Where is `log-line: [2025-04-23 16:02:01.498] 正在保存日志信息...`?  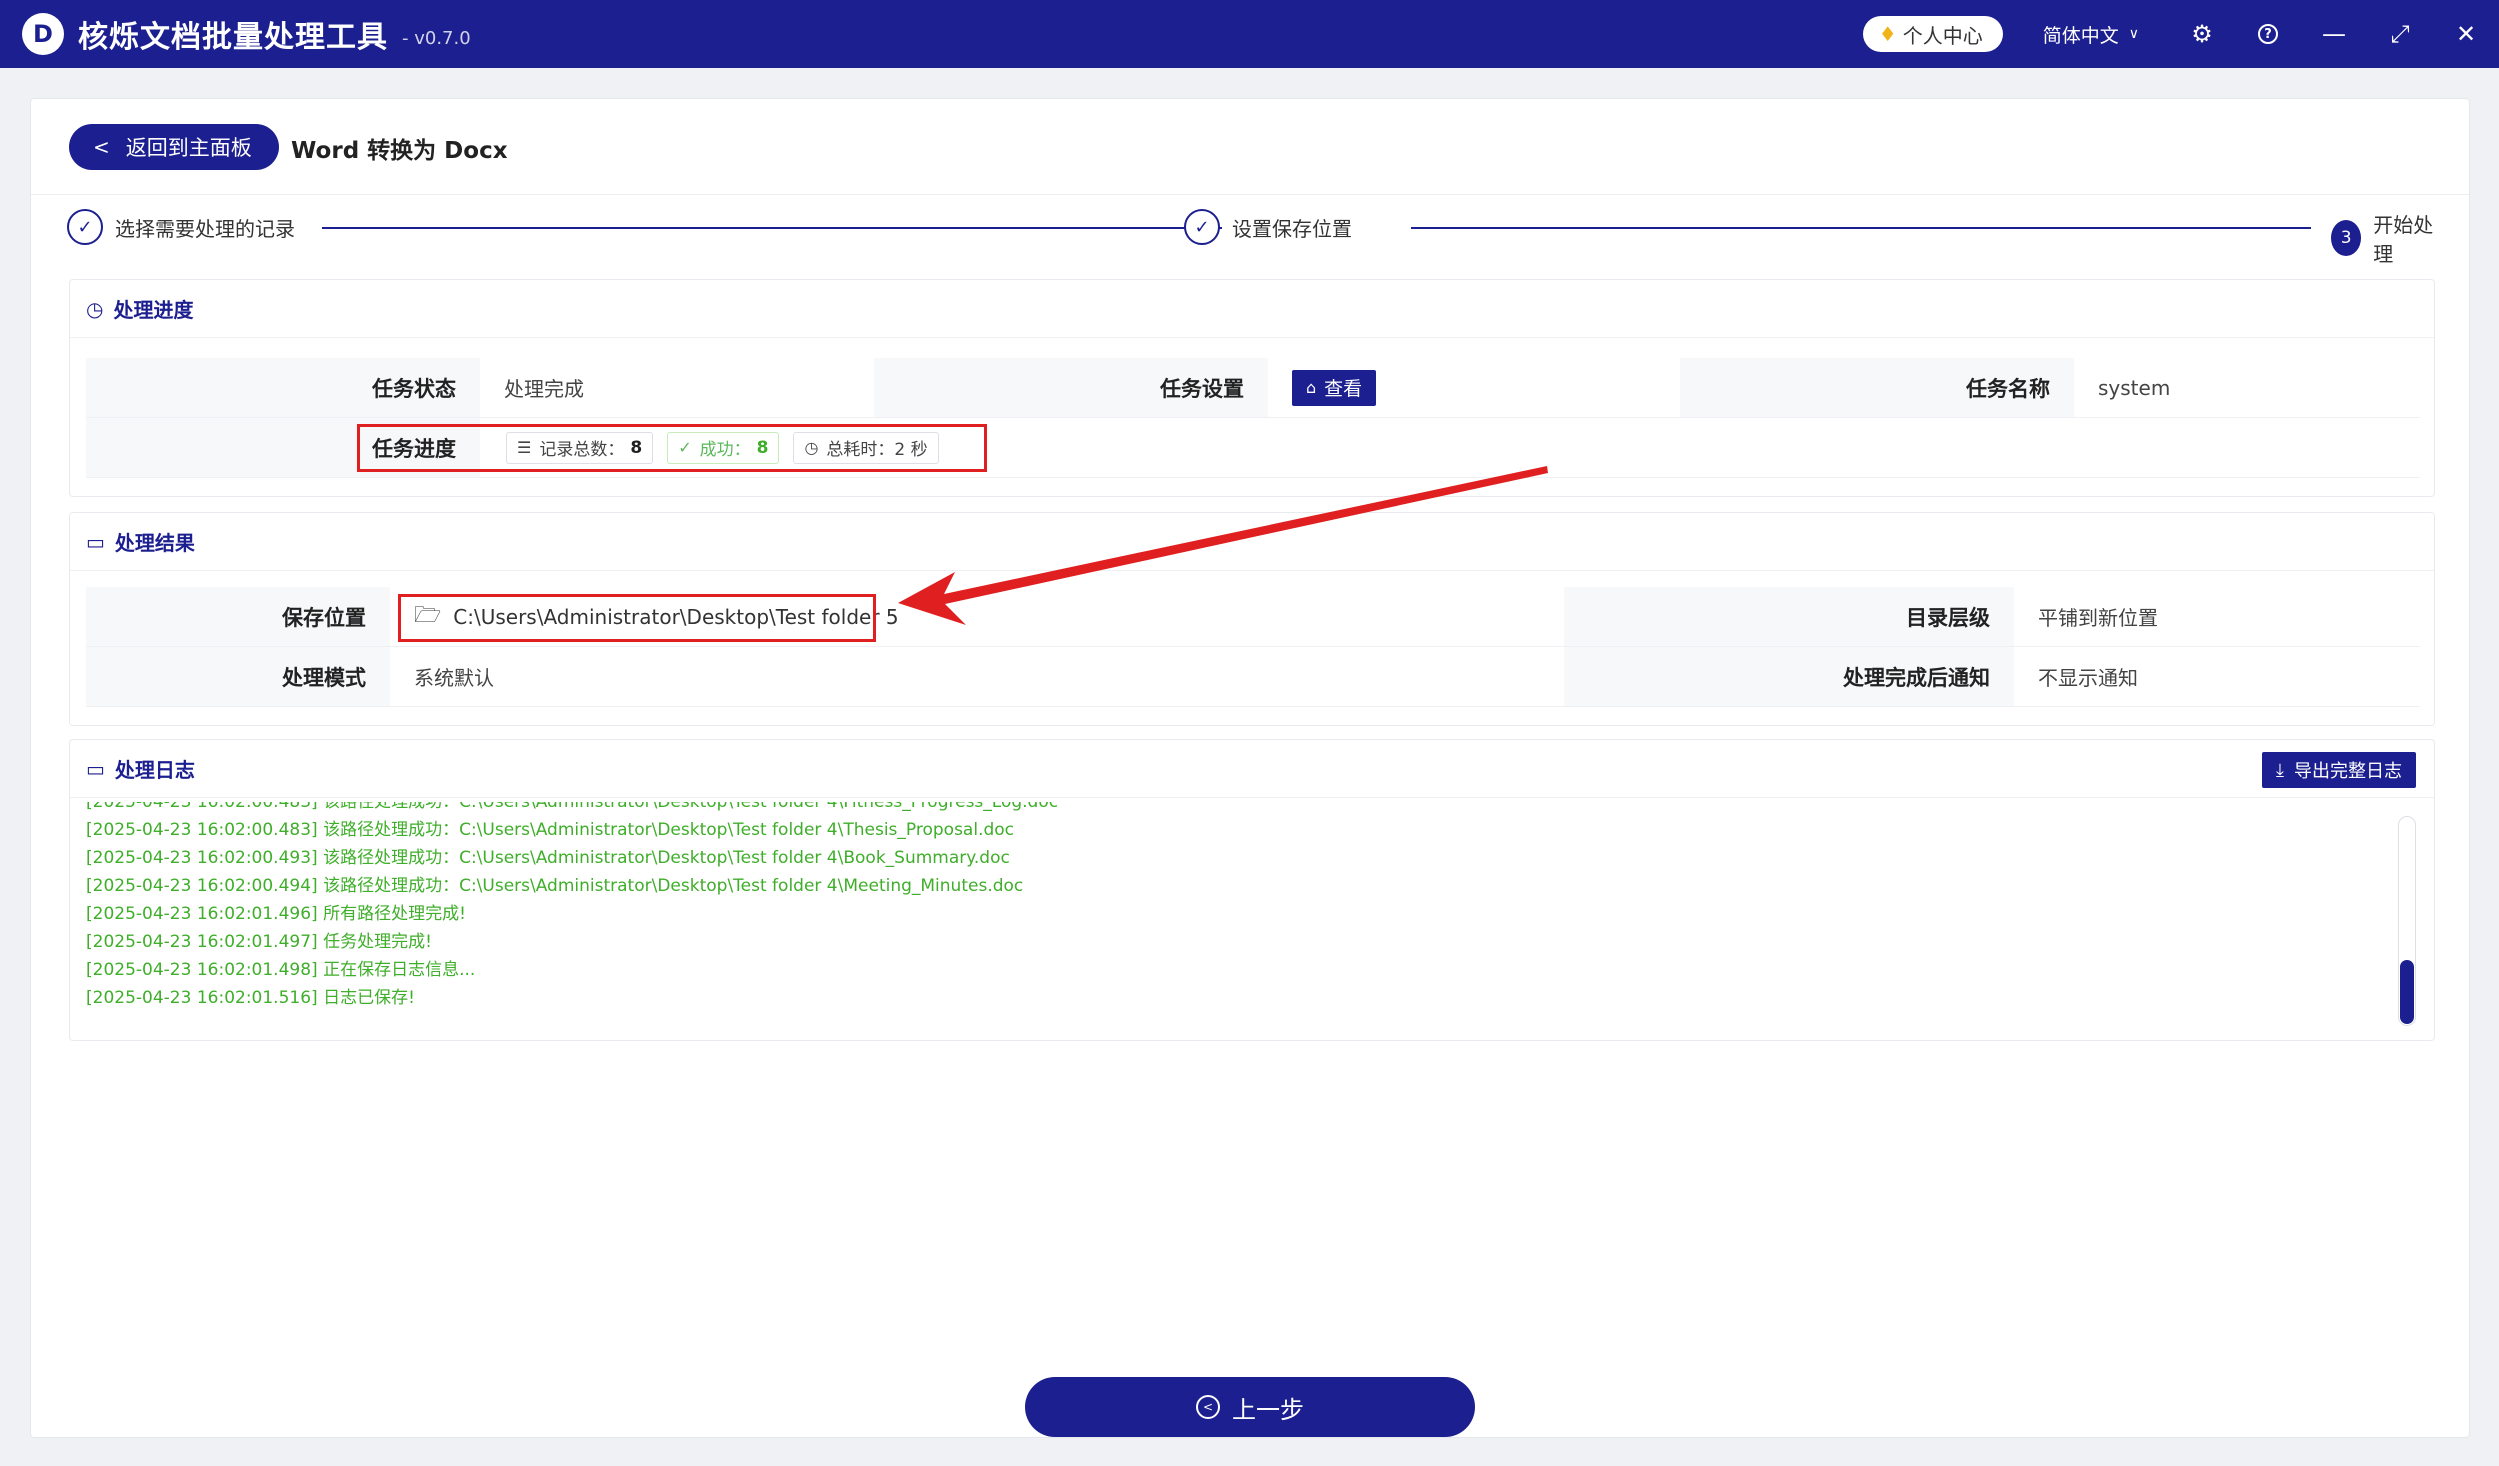
log-line: [2025-04-23 16:02:01.498] 正在保存日志信息... is located at coordinates (281, 970).